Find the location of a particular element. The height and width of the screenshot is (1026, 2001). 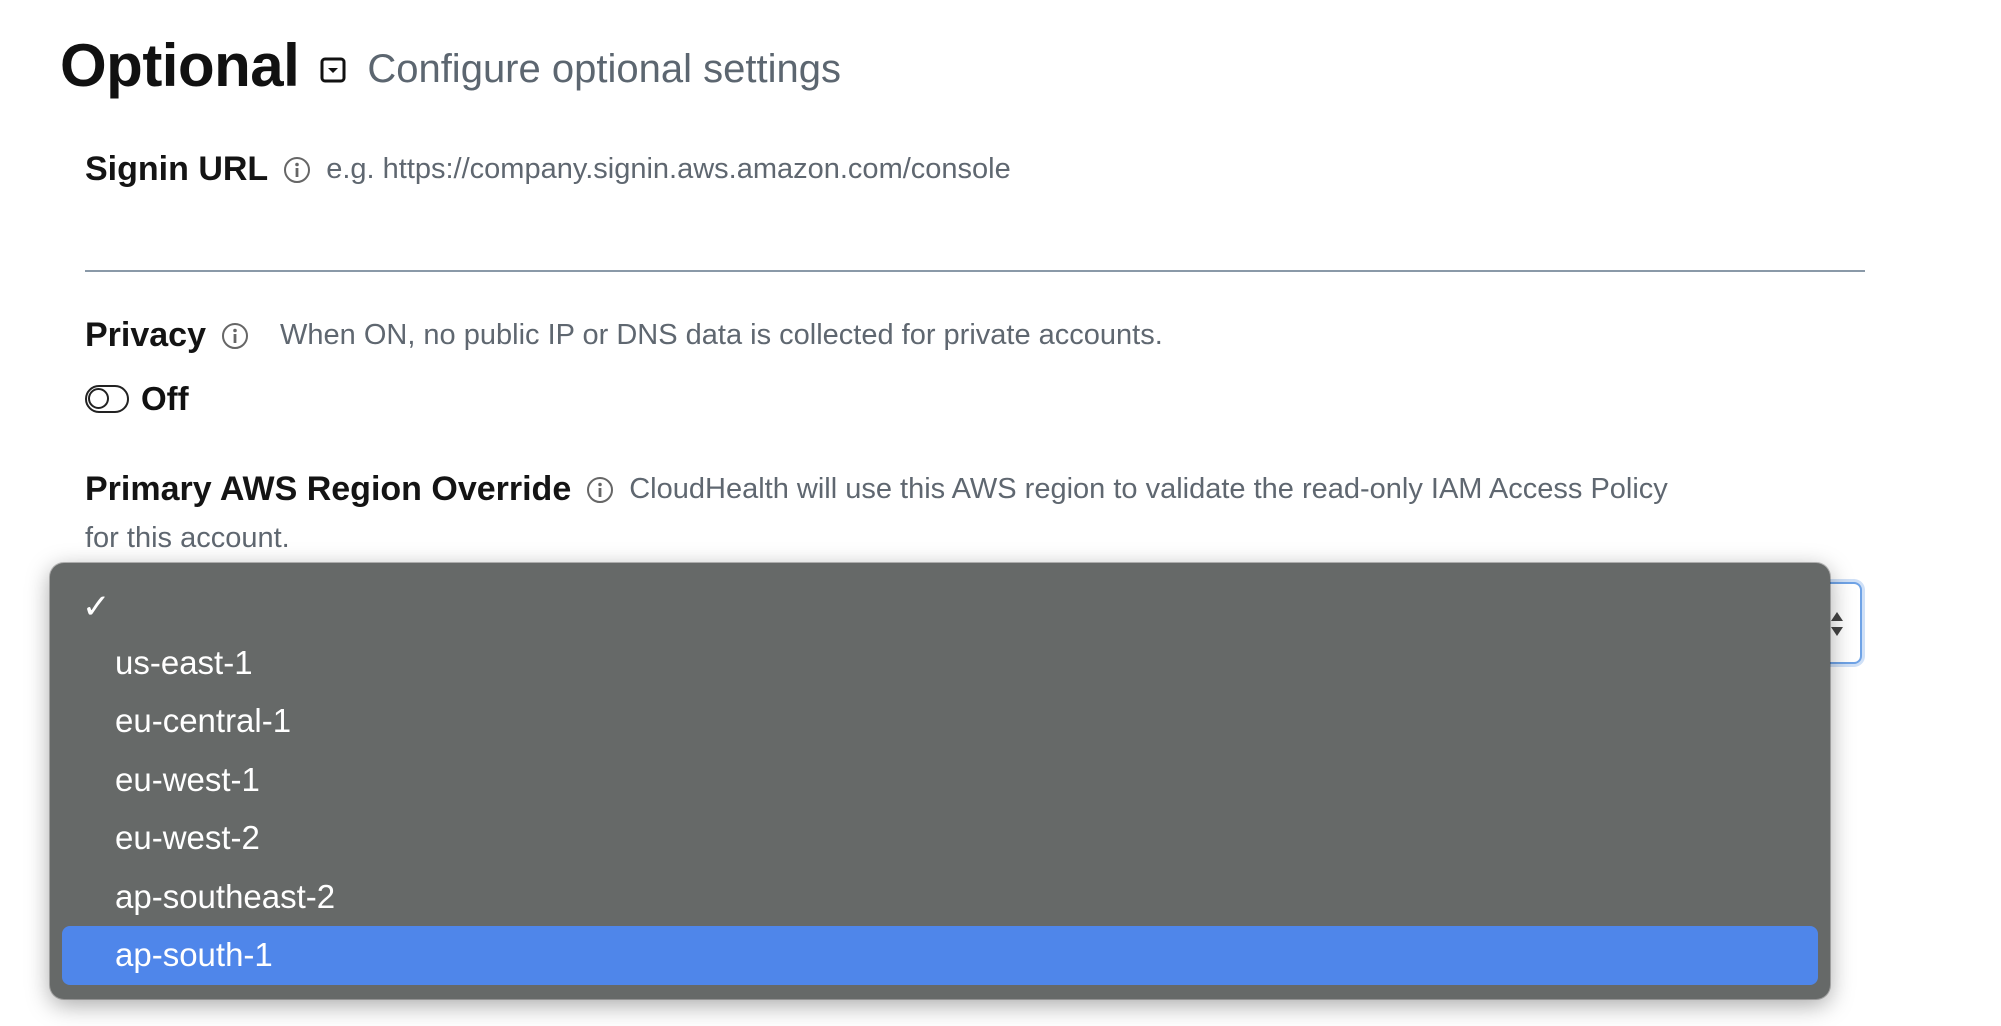

dropdown-option-eu-west-2: eu-west-2 is located at coordinates (940, 838).